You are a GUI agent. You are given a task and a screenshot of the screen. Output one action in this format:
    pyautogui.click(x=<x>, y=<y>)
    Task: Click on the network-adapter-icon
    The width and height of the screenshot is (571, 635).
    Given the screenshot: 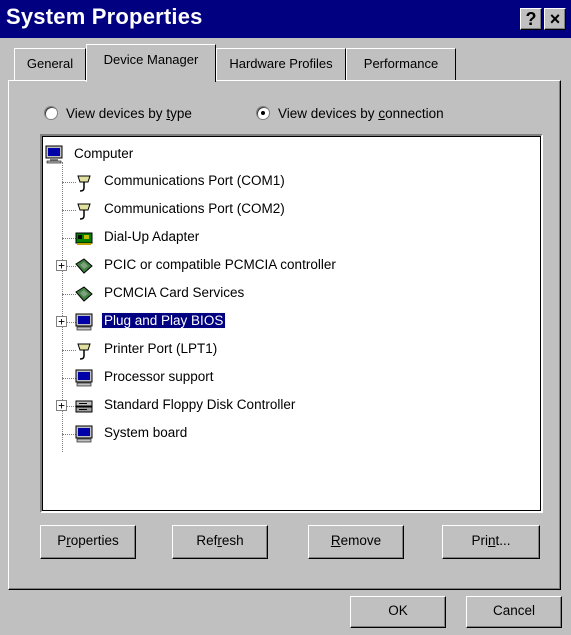 What is the action you would take?
    pyautogui.click(x=84, y=238)
    